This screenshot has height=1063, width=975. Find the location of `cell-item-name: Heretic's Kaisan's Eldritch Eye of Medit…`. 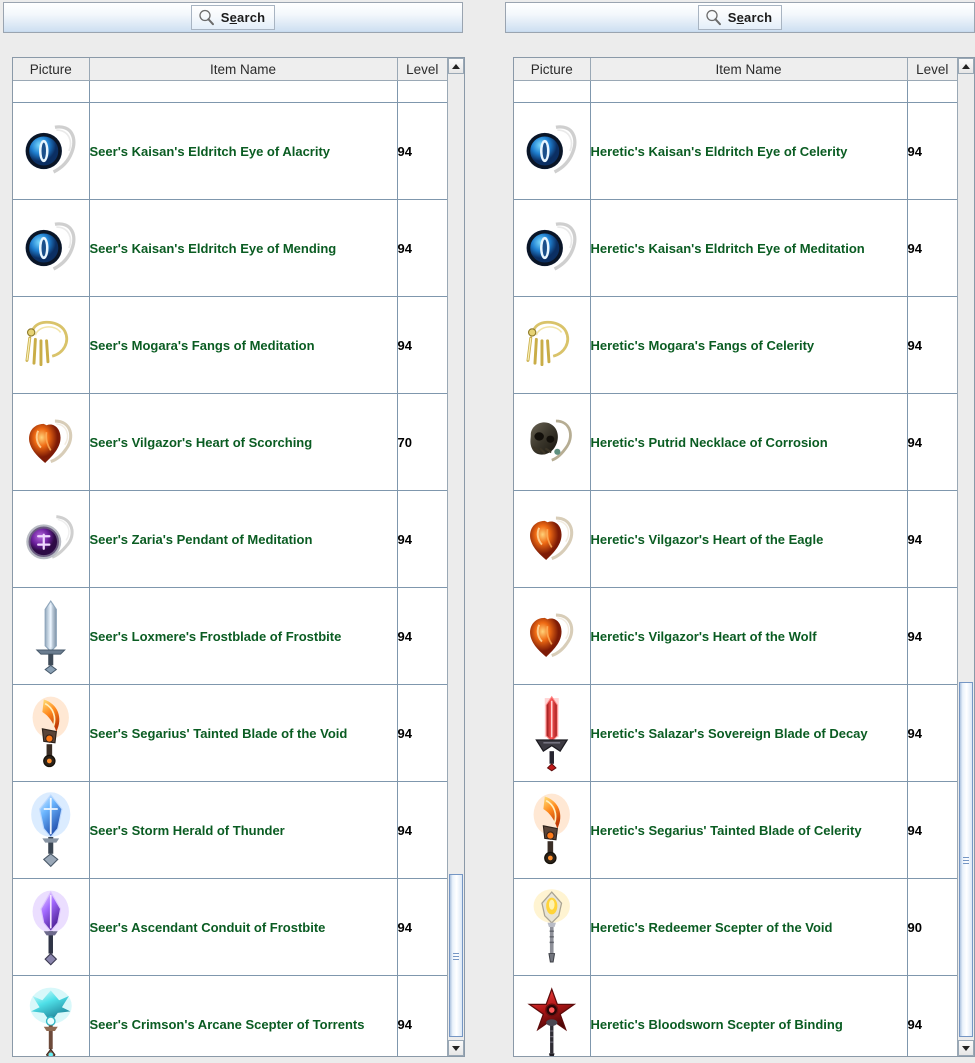

cell-item-name: Heretic's Kaisan's Eldritch Eye of Medit… is located at coordinates (749, 248).